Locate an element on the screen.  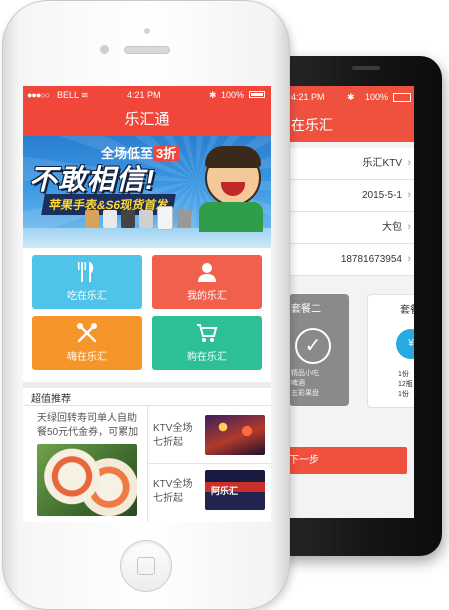
mic-icon is located at coordinates (87, 334).